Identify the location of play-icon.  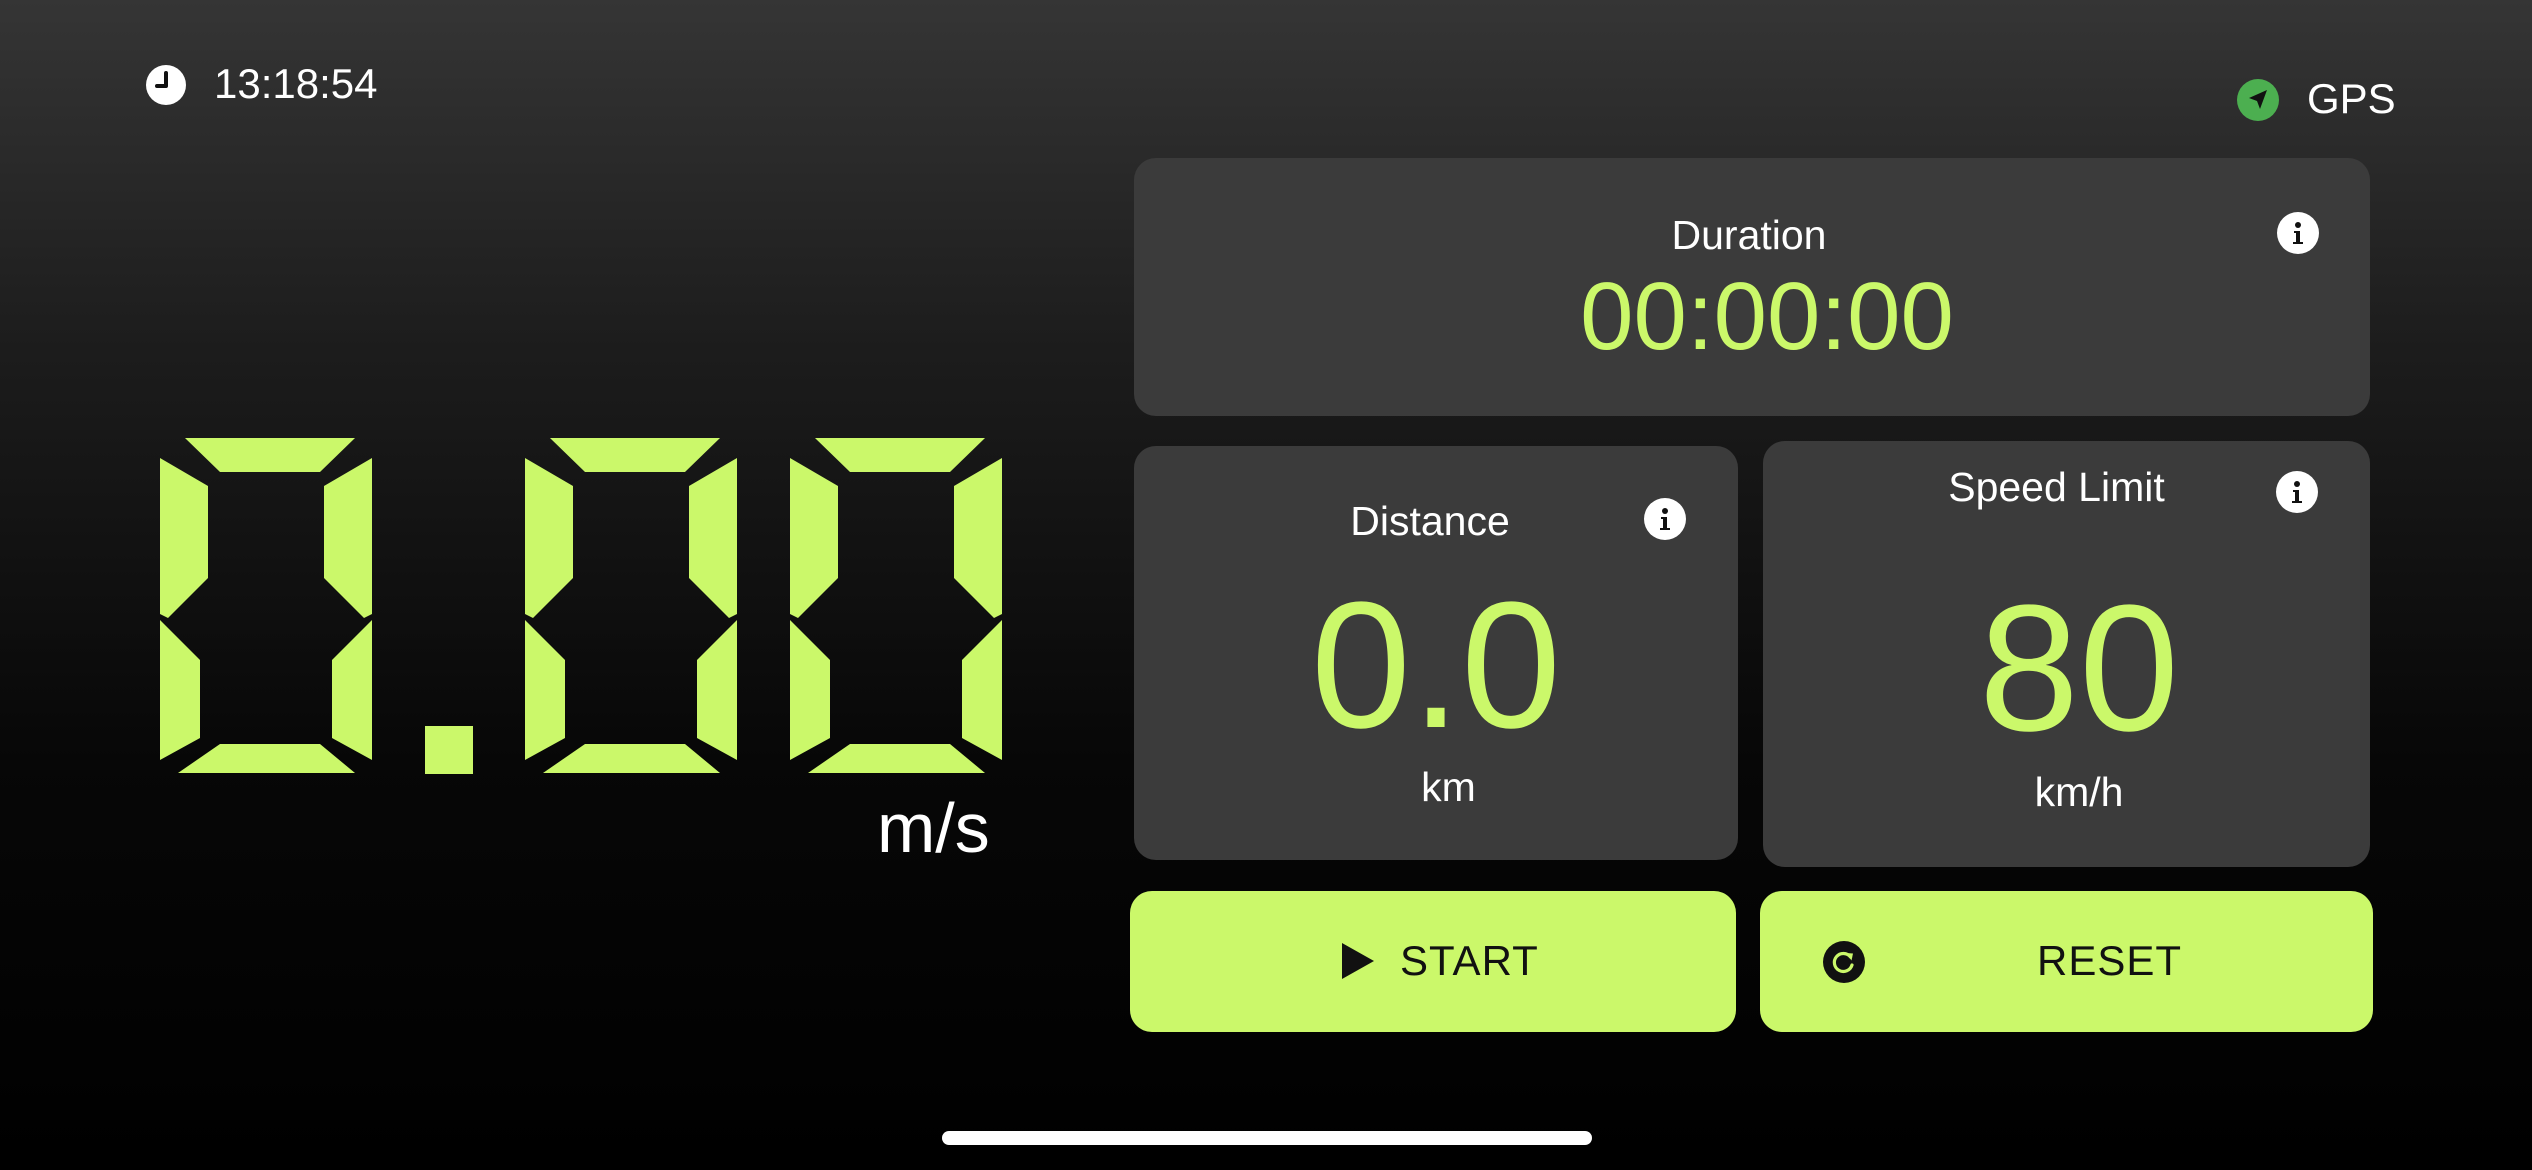
(1358, 961).